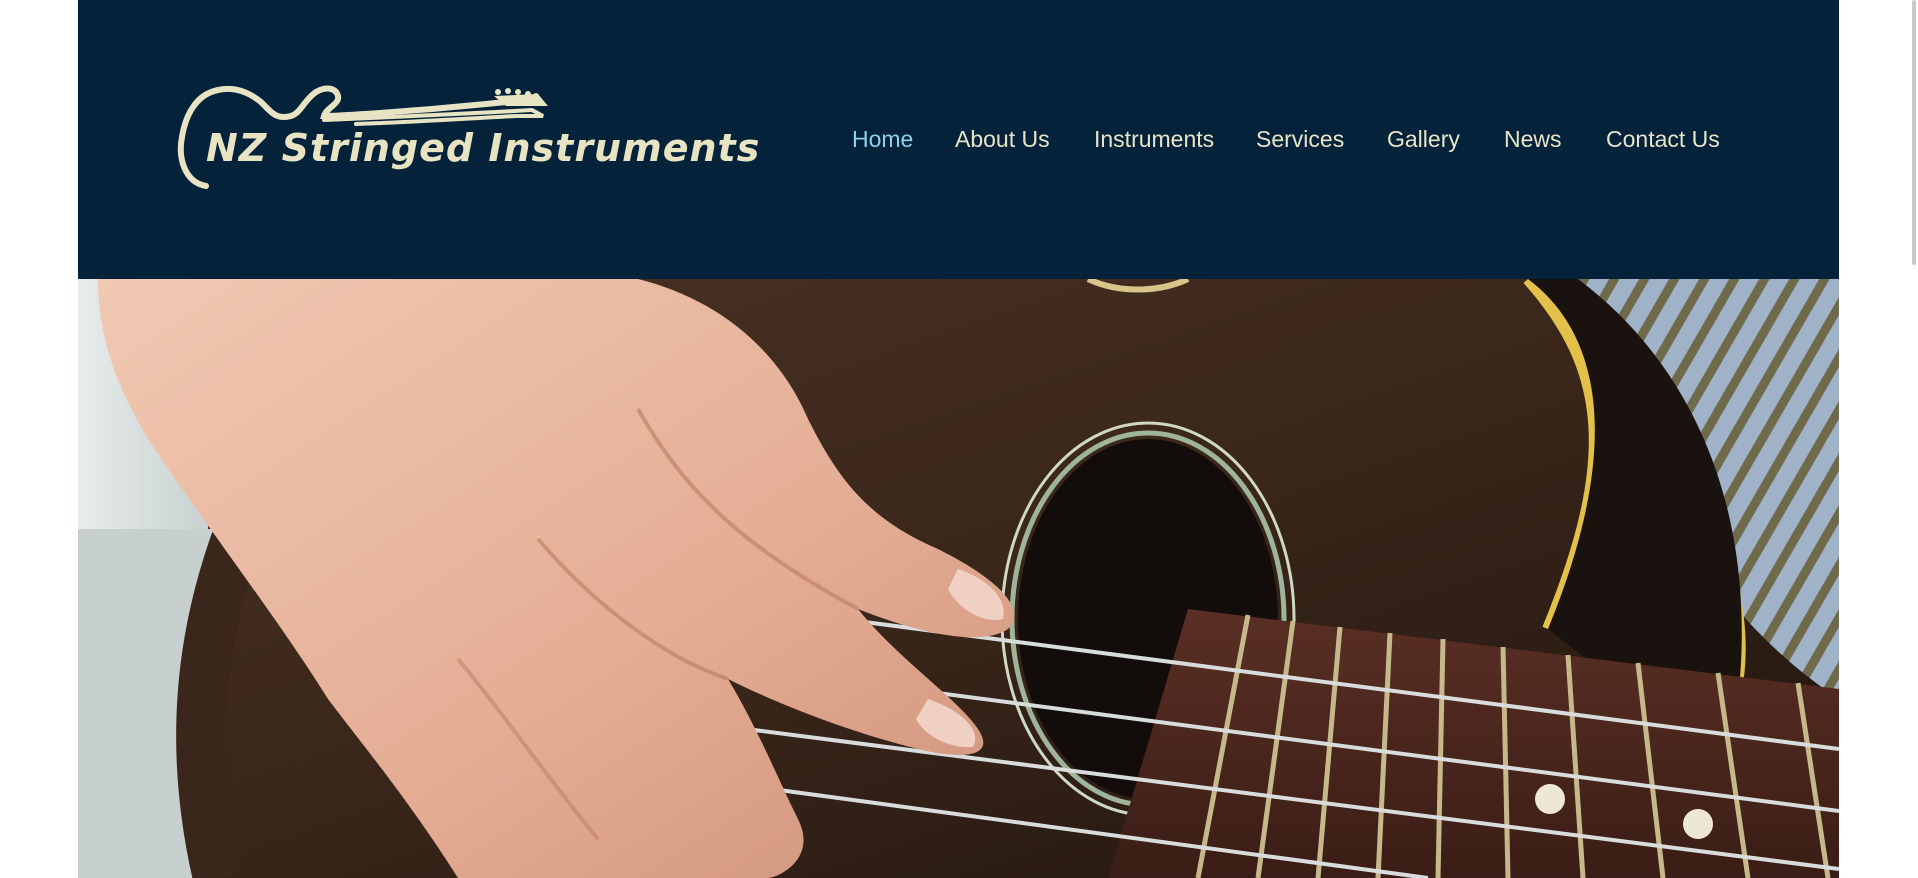  Describe the element at coordinates (1002, 139) in the screenshot. I see `nav-about-us: About Us` at that location.